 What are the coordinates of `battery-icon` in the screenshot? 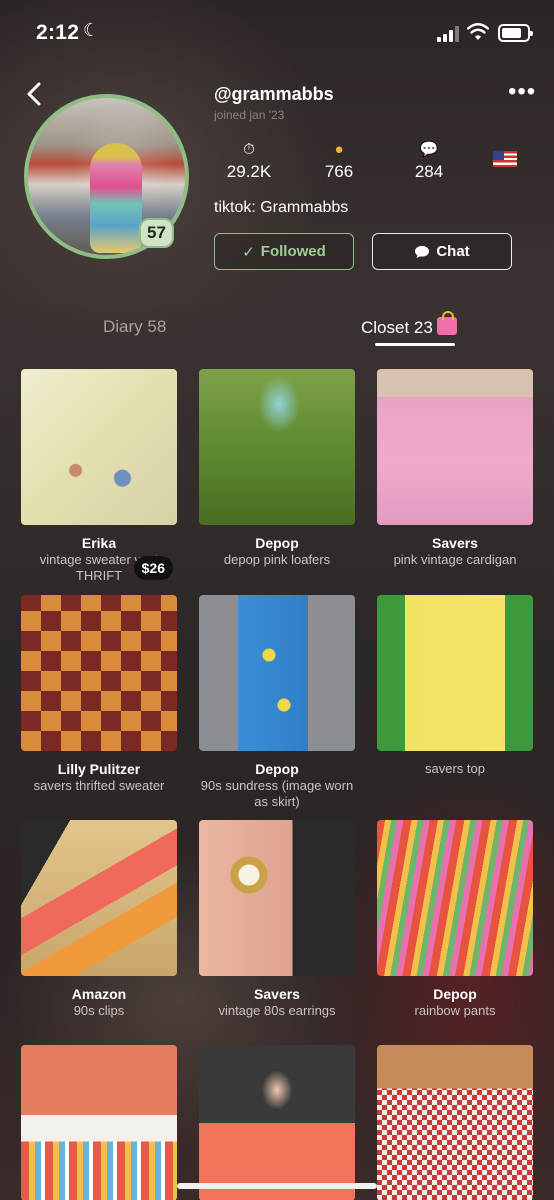 It's located at (515, 33).